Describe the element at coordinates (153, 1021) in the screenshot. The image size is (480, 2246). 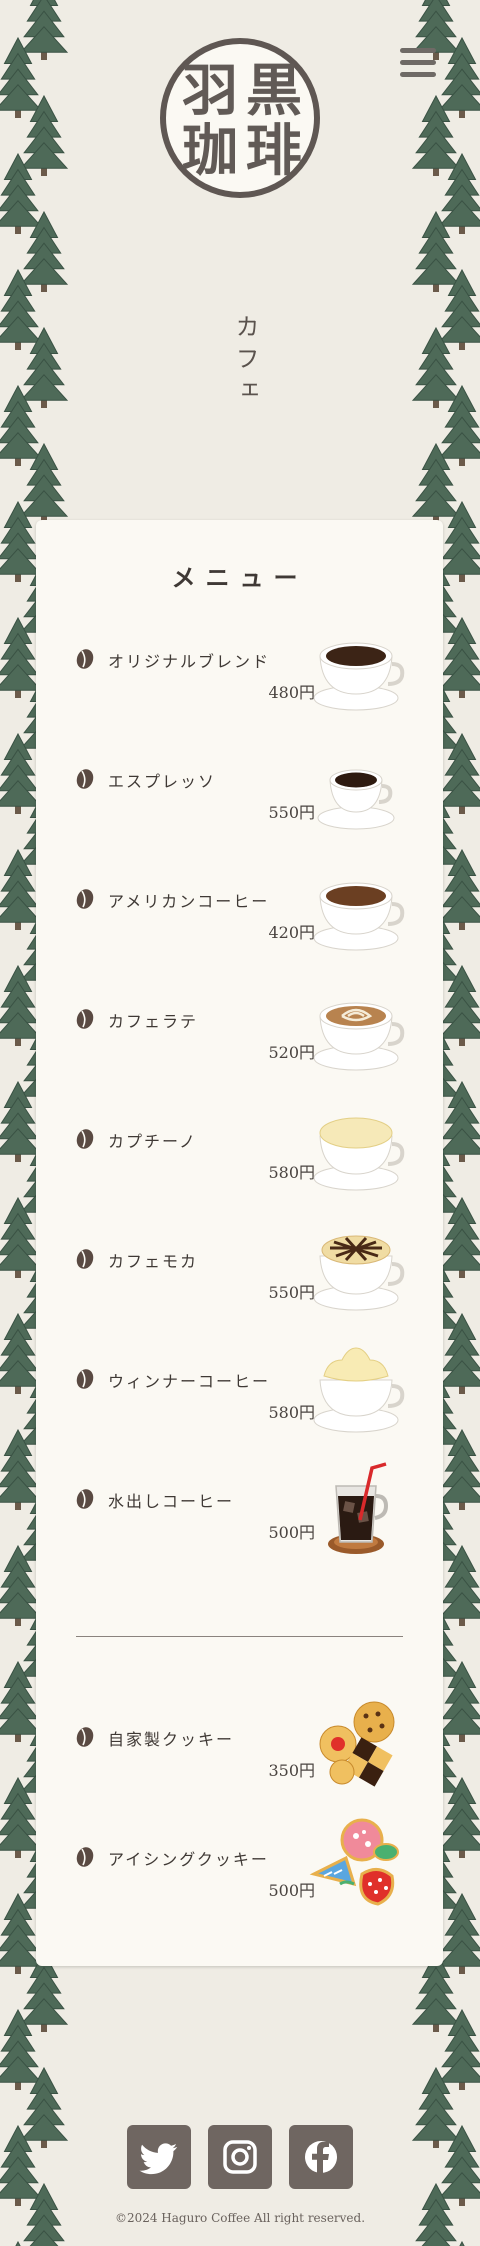
I see `menu-item-name: カフェラテ` at that location.